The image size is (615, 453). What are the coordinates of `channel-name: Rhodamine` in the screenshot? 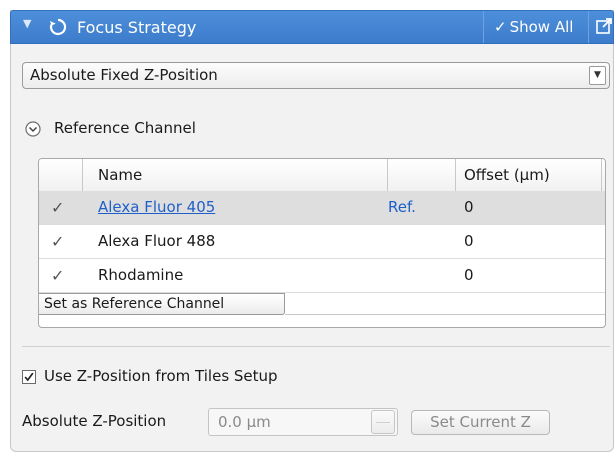 It's located at (141, 275).